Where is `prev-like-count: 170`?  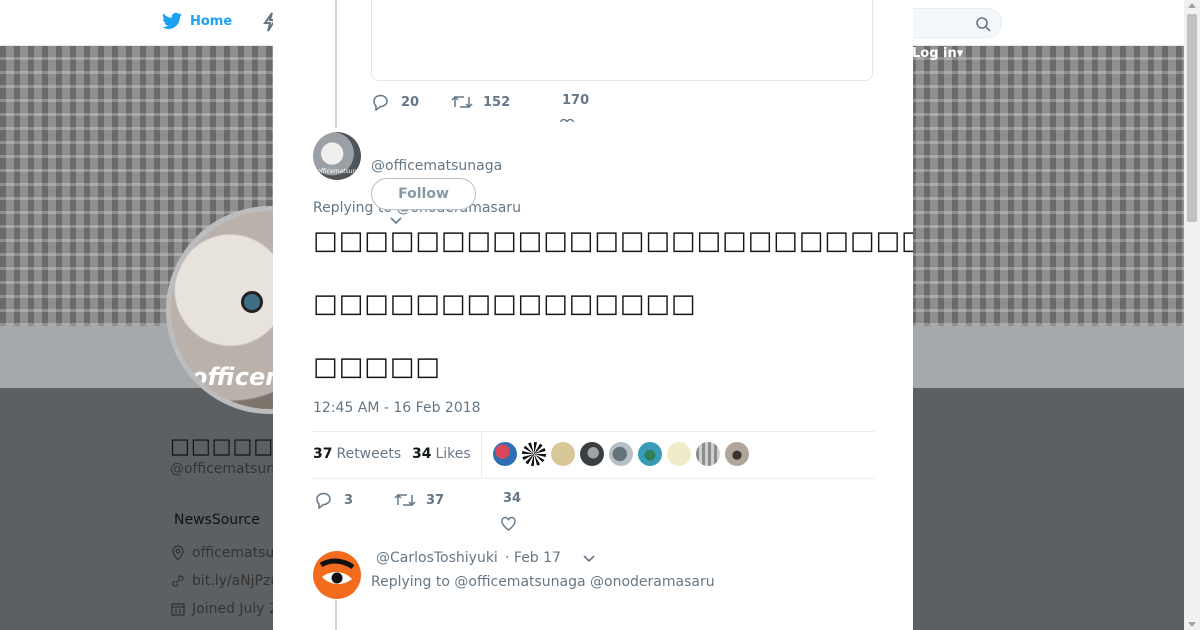
prev-like-count: 170 is located at coordinates (576, 100).